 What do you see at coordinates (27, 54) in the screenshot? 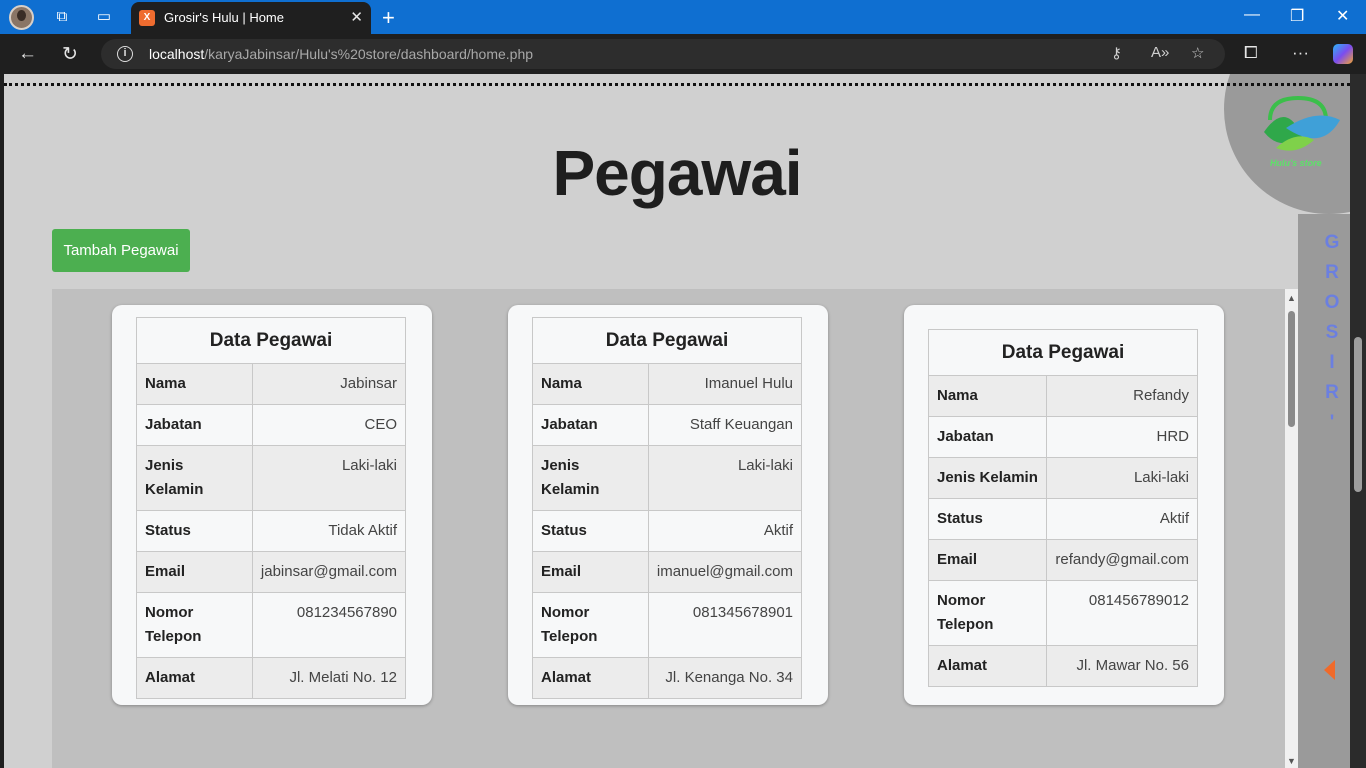
I see `back-icon: ←` at bounding box center [27, 54].